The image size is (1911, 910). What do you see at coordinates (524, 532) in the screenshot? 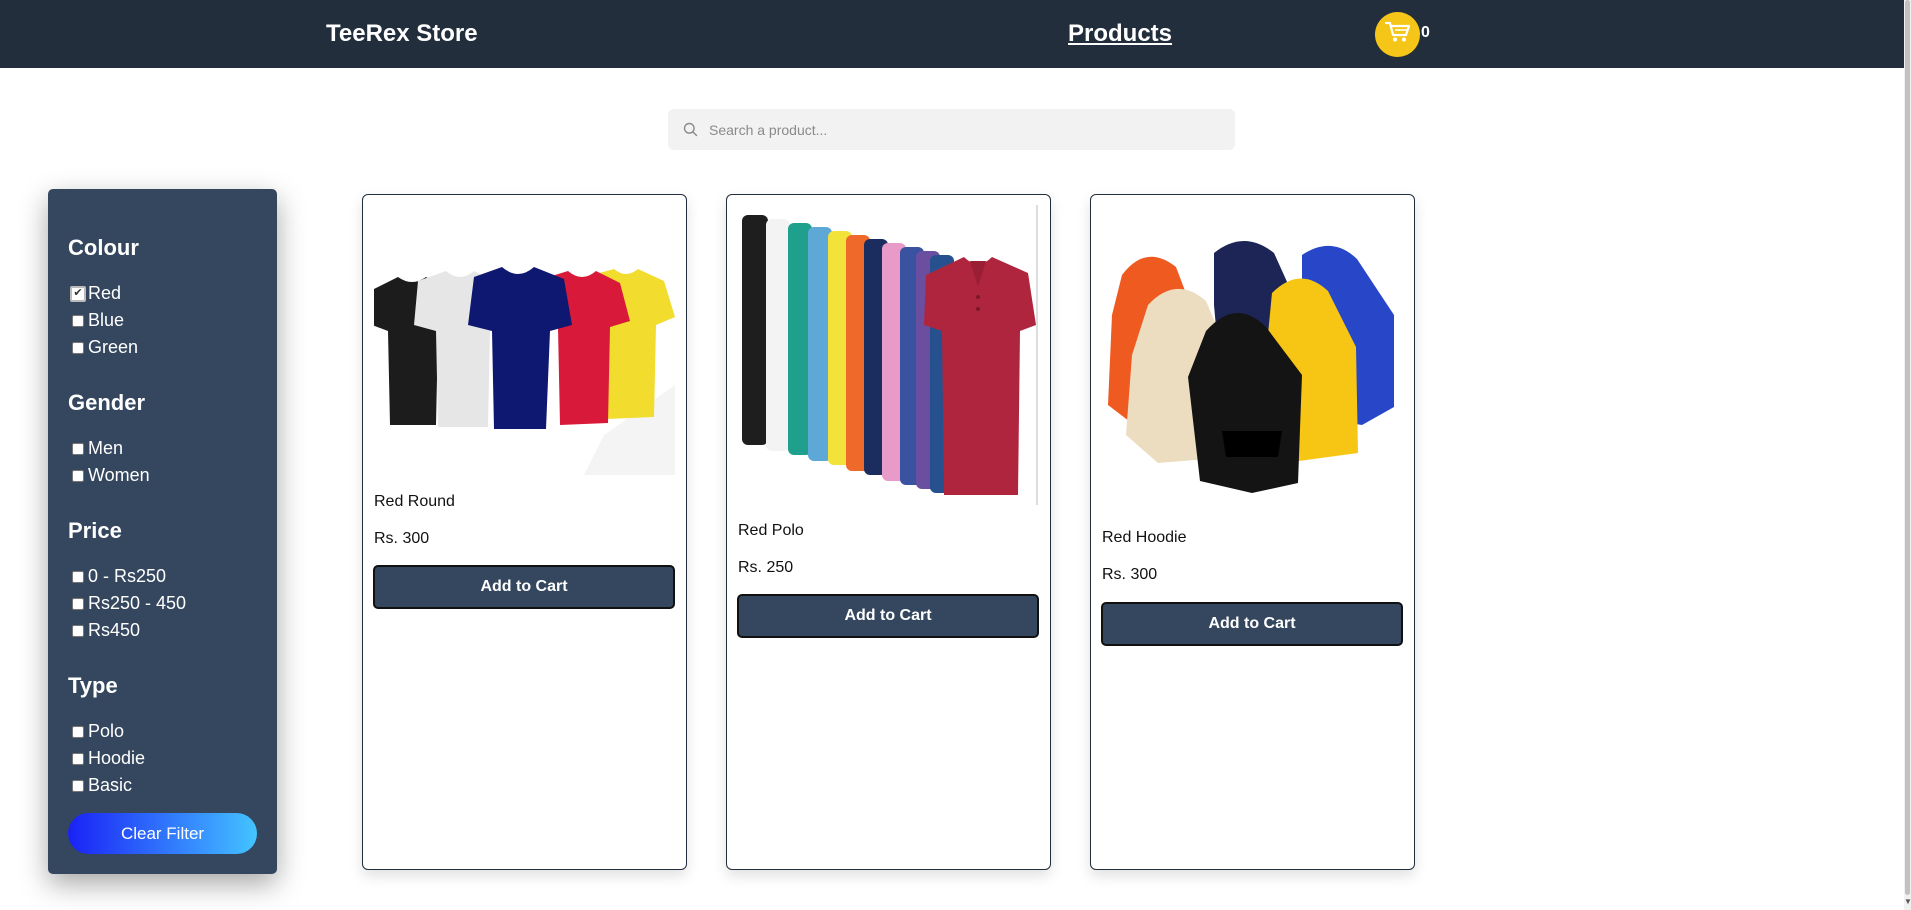
I see `product-card: Red Round Rs. 300 Add to Cart` at bounding box center [524, 532].